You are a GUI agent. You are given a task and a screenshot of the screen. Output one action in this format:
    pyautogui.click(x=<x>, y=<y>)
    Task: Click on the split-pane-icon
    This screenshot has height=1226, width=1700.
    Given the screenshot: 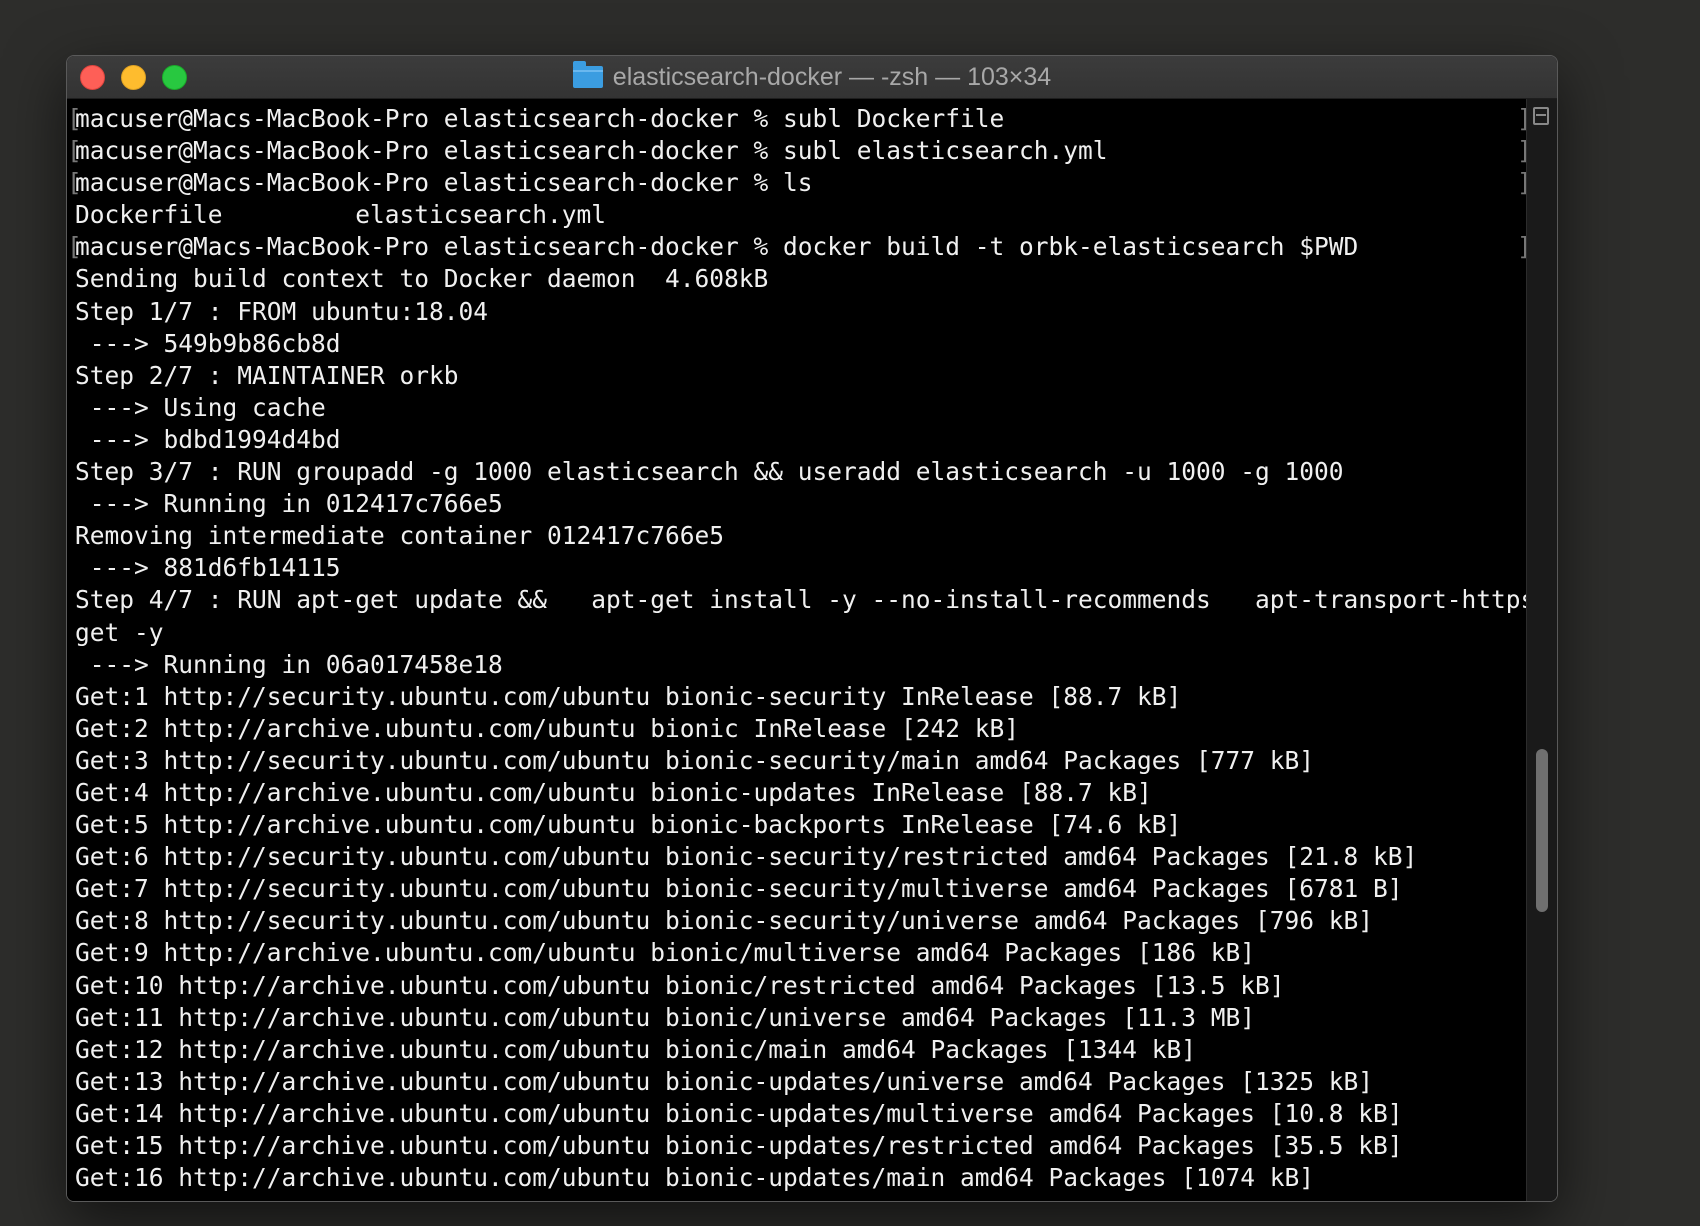 What is the action you would take?
    pyautogui.click(x=1541, y=116)
    